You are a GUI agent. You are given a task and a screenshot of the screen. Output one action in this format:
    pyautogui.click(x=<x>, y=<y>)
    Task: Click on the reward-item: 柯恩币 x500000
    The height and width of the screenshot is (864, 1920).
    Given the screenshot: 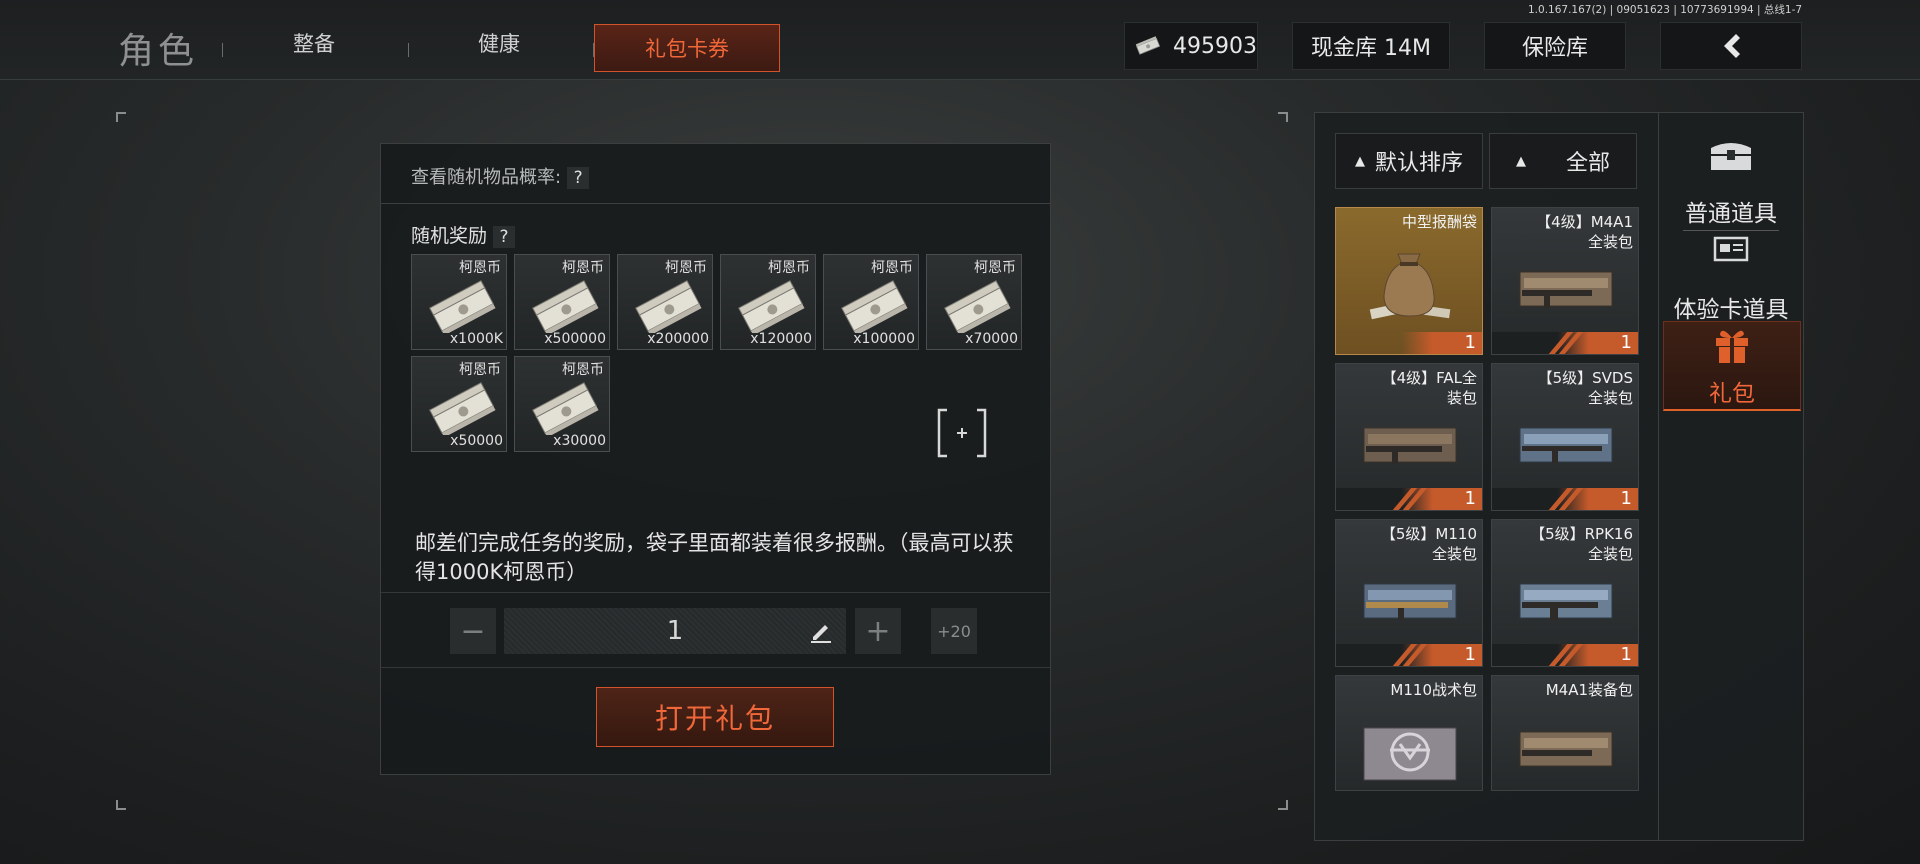 What is the action you would take?
    pyautogui.click(x=562, y=302)
    